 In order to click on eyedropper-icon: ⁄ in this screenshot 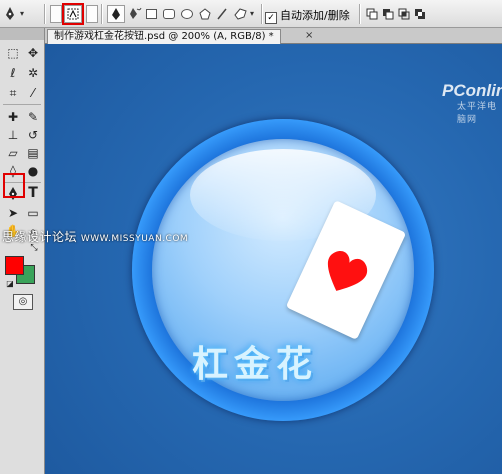, I will do `click(33, 93)`.